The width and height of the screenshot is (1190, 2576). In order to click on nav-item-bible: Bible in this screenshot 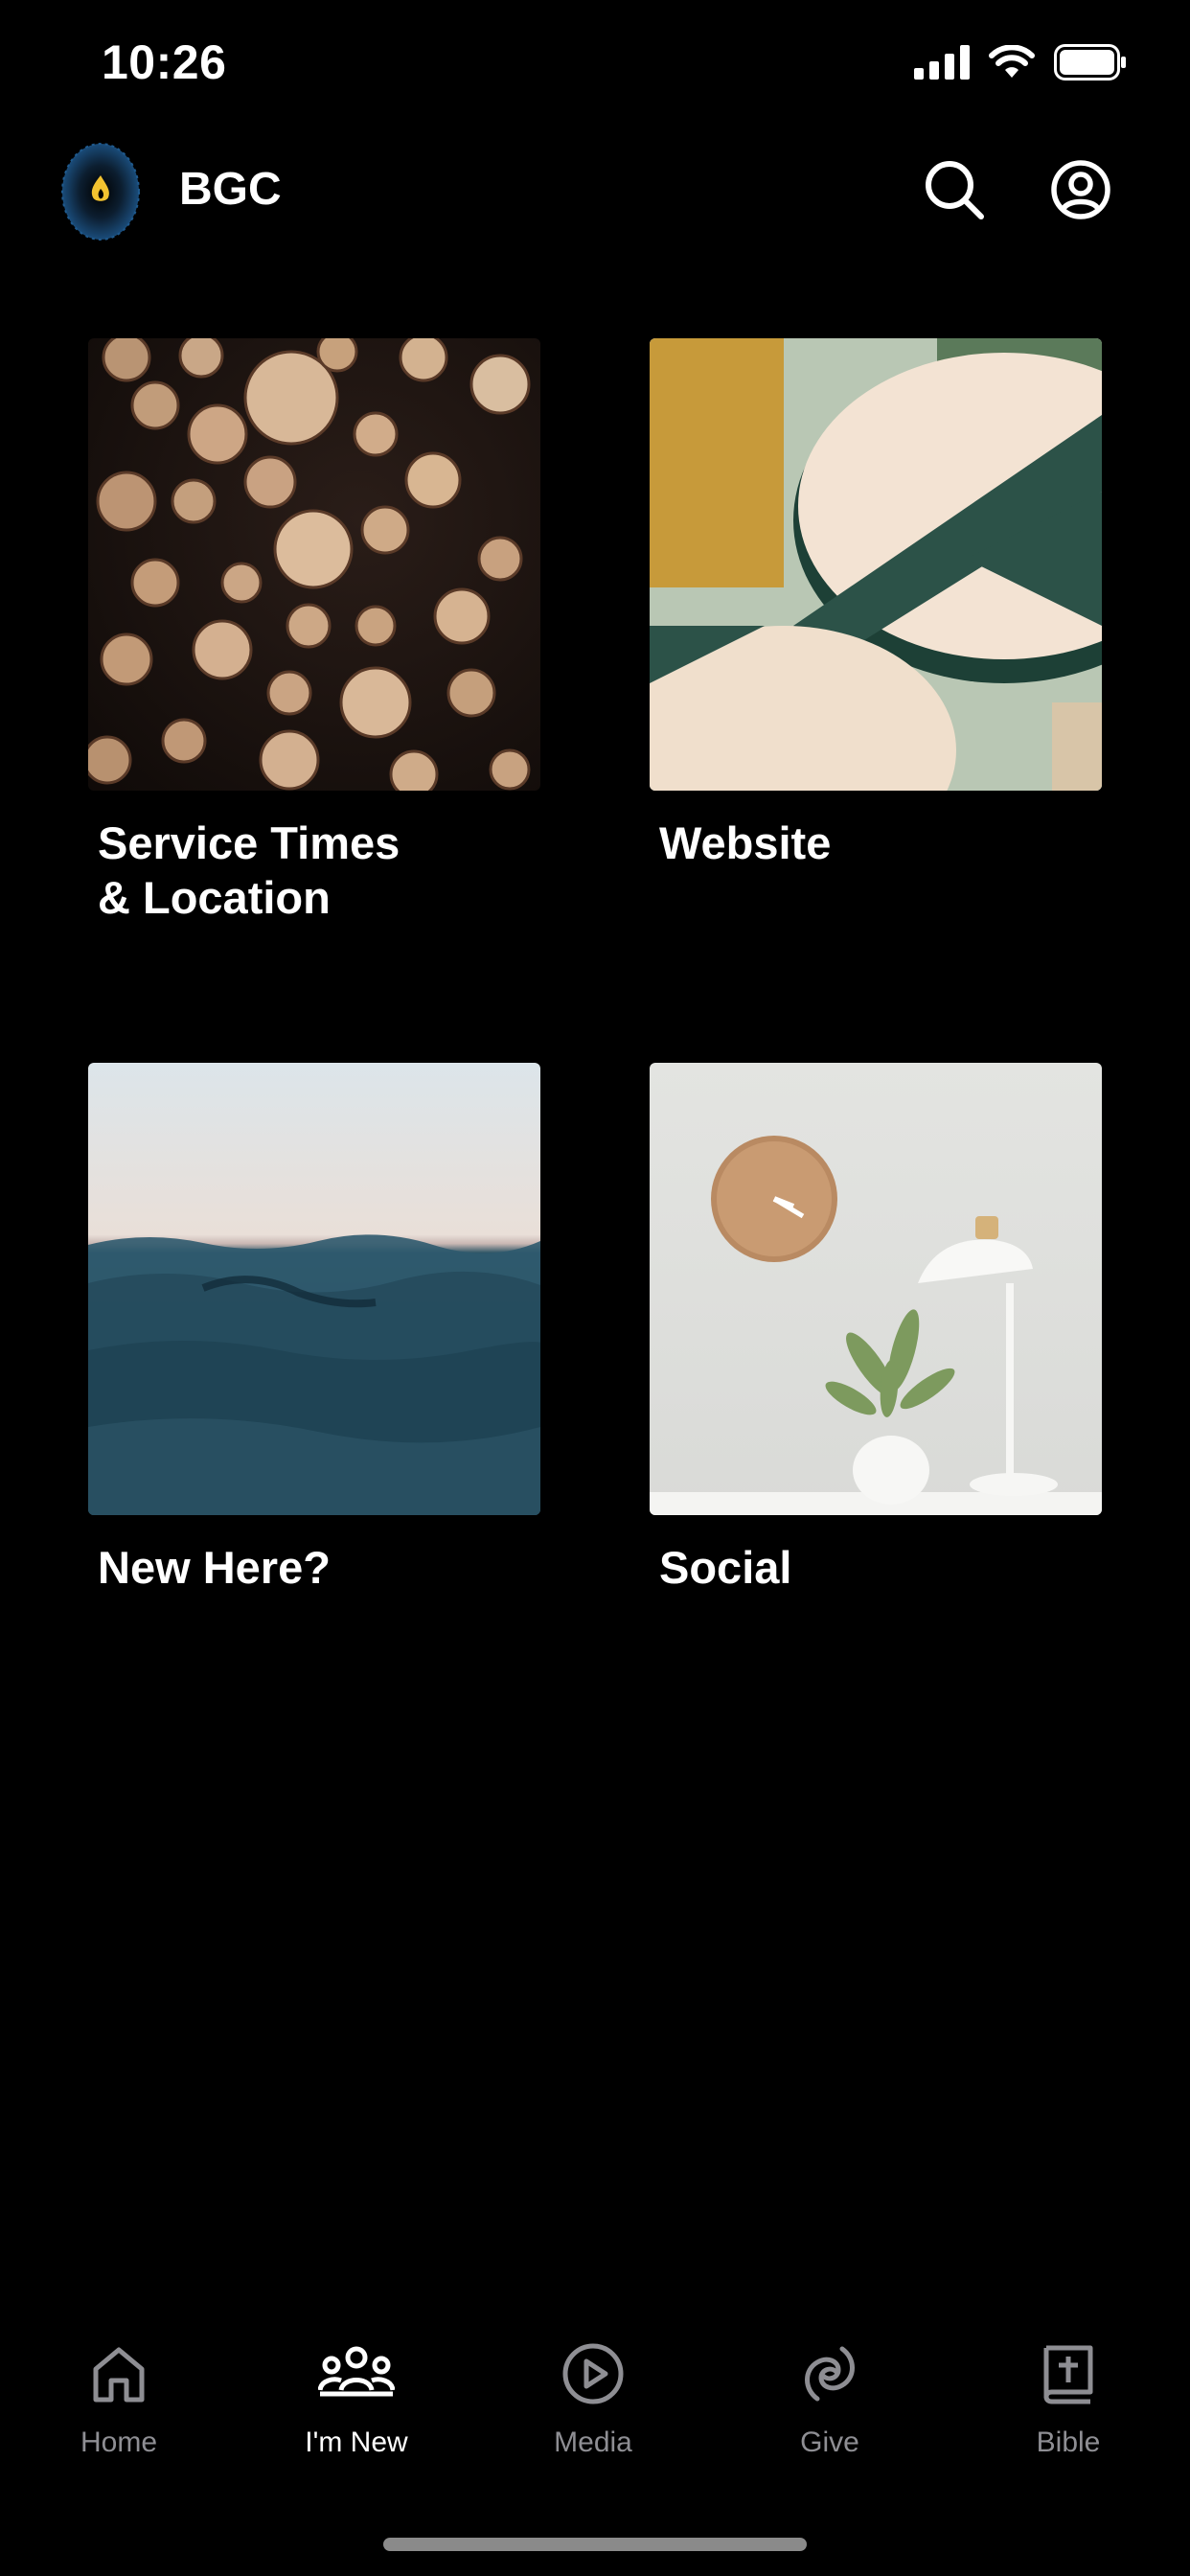, I will do `click(1069, 2398)`.